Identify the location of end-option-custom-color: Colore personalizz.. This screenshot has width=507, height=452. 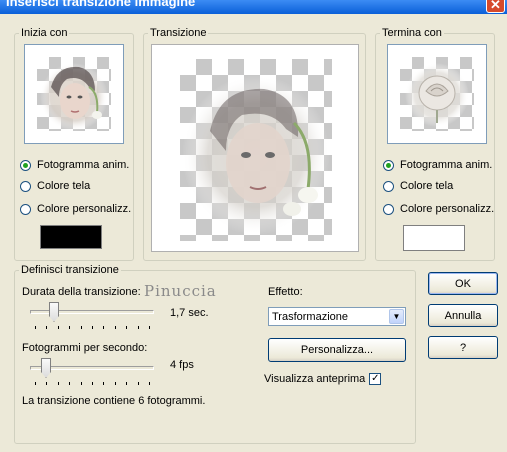
(438, 209).